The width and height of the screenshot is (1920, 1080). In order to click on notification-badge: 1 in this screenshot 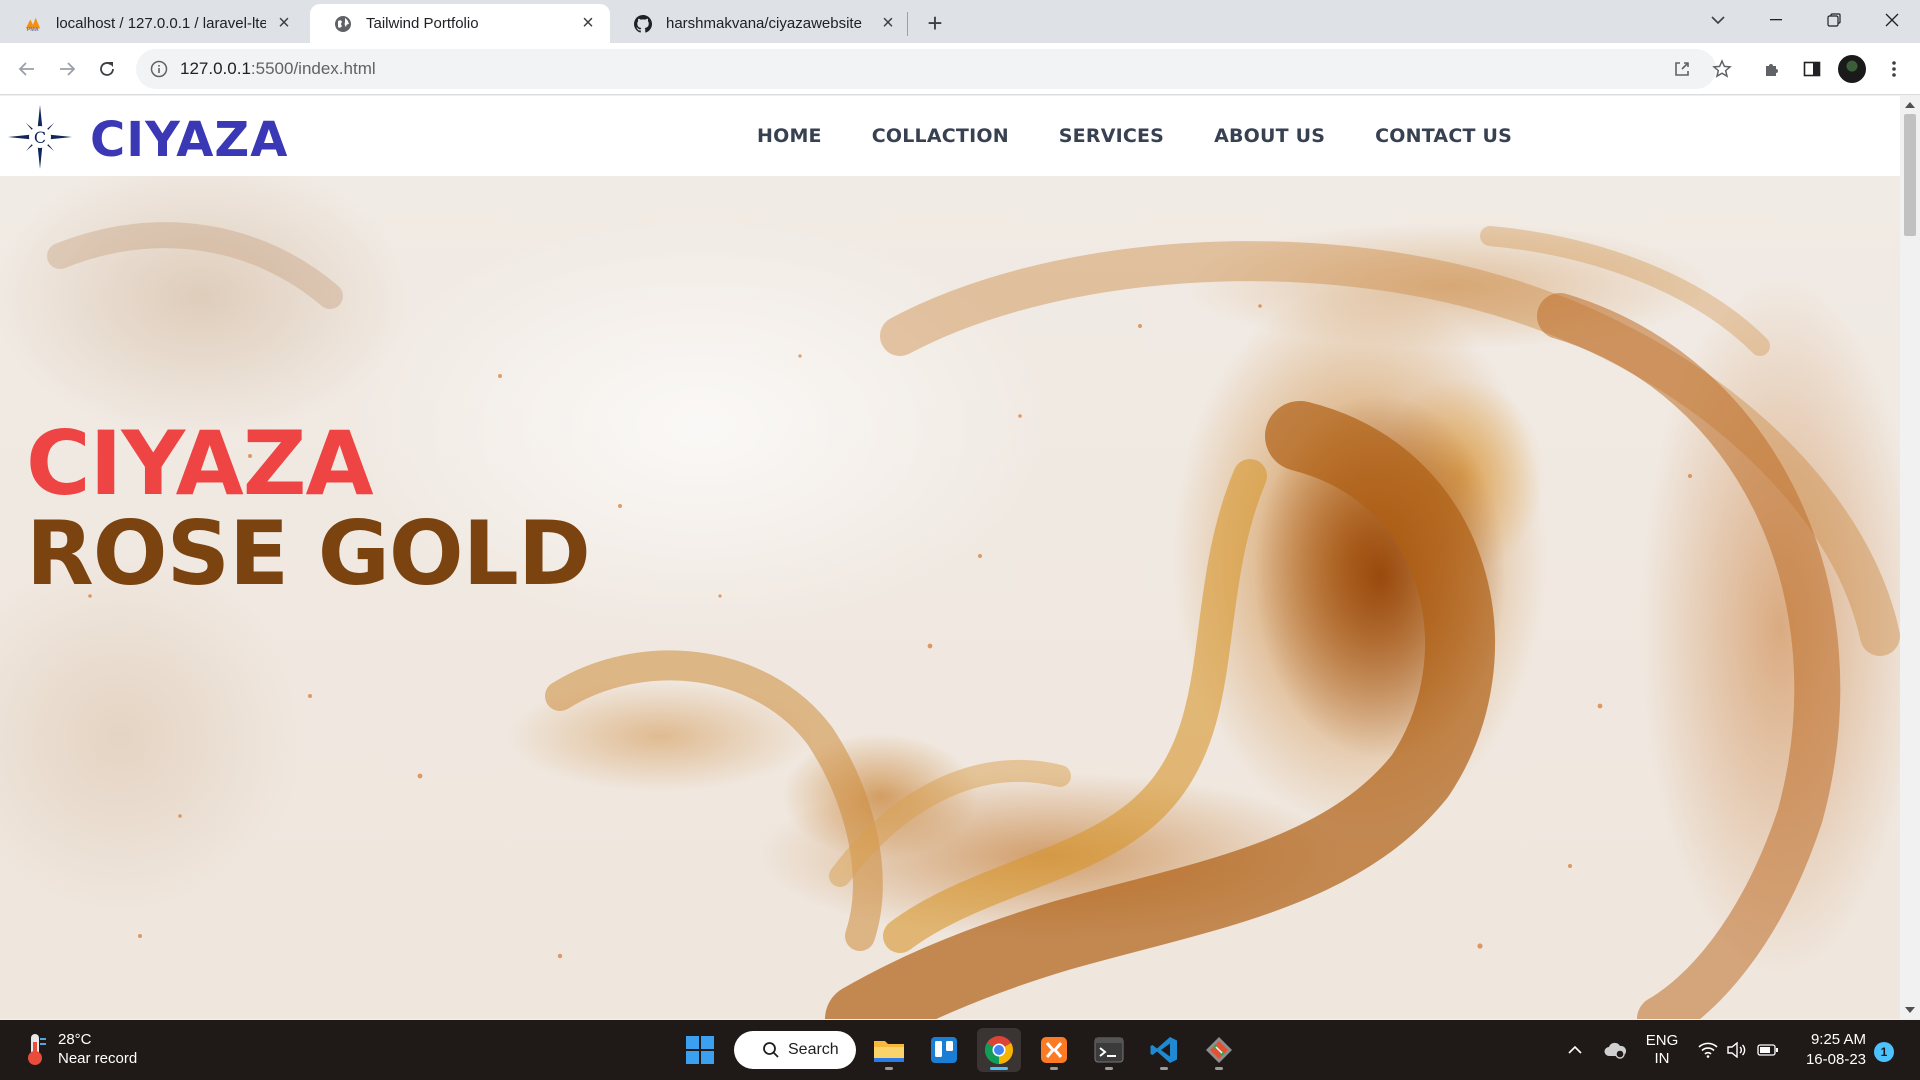, I will do `click(1884, 1052)`.